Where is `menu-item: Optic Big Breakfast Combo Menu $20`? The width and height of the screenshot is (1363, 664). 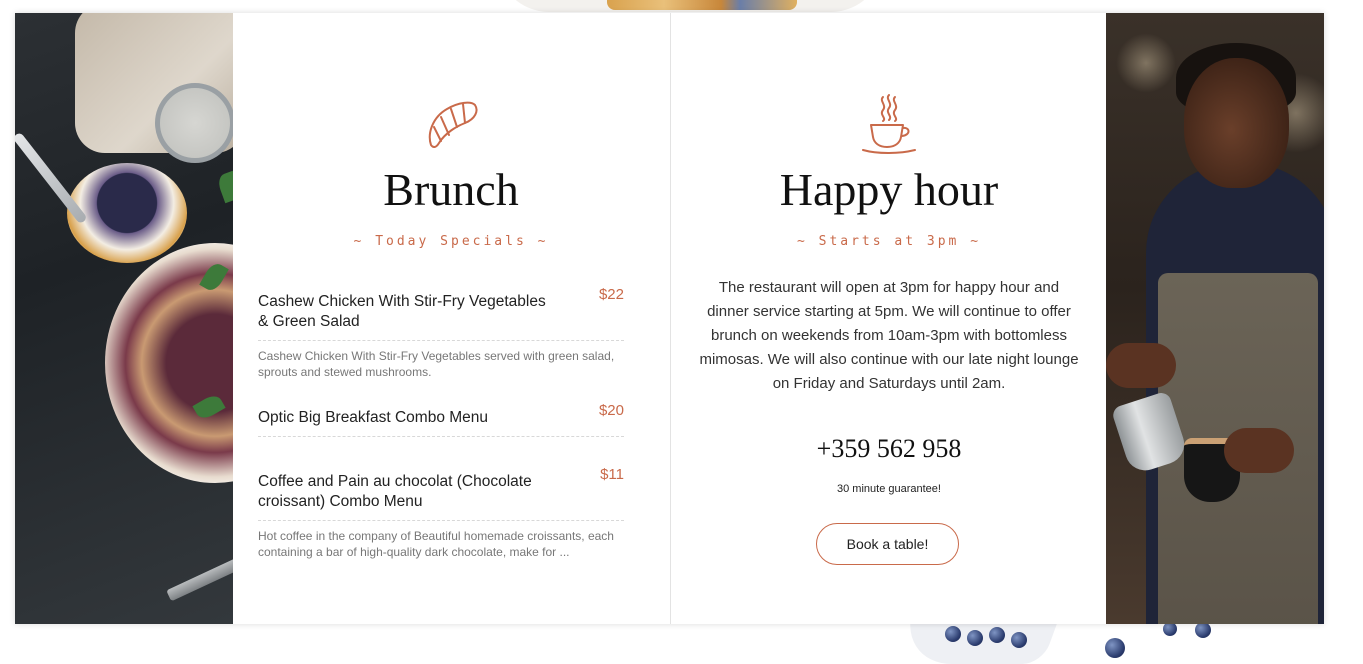
menu-item: Optic Big Breakfast Combo Menu $20 is located at coordinates (441, 419).